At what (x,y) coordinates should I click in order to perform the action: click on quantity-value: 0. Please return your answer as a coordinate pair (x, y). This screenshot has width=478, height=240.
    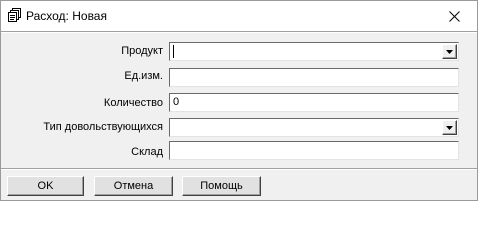
    Looking at the image, I should click on (176, 102).